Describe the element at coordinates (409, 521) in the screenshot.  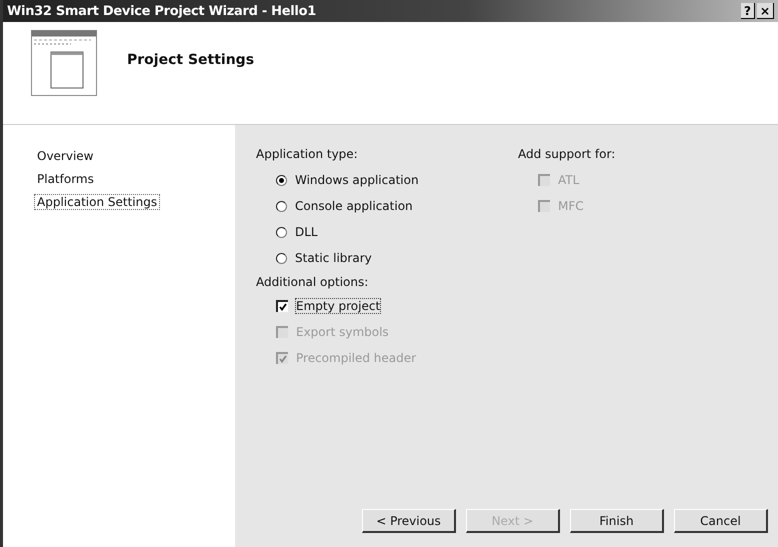
I see `wizard-button: < Previous` at that location.